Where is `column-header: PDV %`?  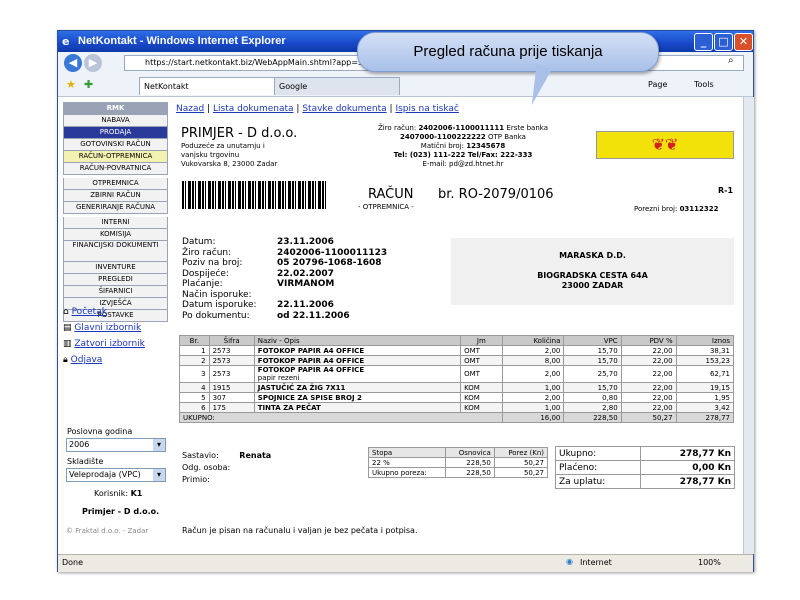
column-header: PDV % is located at coordinates (648, 340).